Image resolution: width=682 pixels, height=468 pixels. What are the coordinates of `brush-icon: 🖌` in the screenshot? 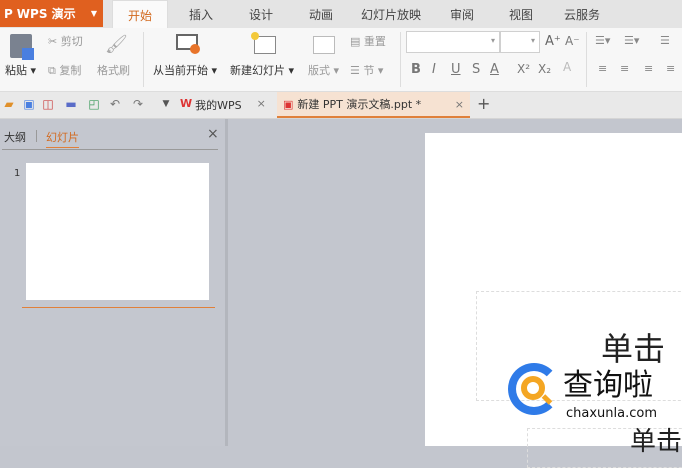 It's located at (116, 44).